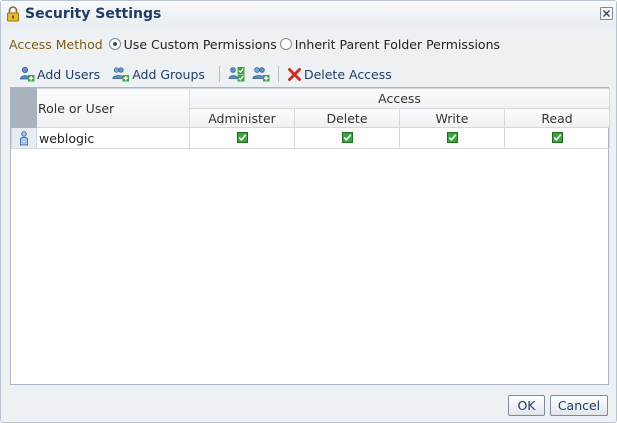  What do you see at coordinates (285, 44) in the screenshot?
I see `radio-inherit-permissions` at bounding box center [285, 44].